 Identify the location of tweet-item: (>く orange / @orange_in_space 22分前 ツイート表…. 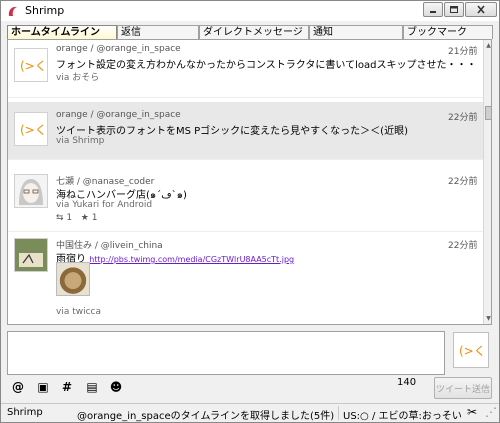
(245, 131).